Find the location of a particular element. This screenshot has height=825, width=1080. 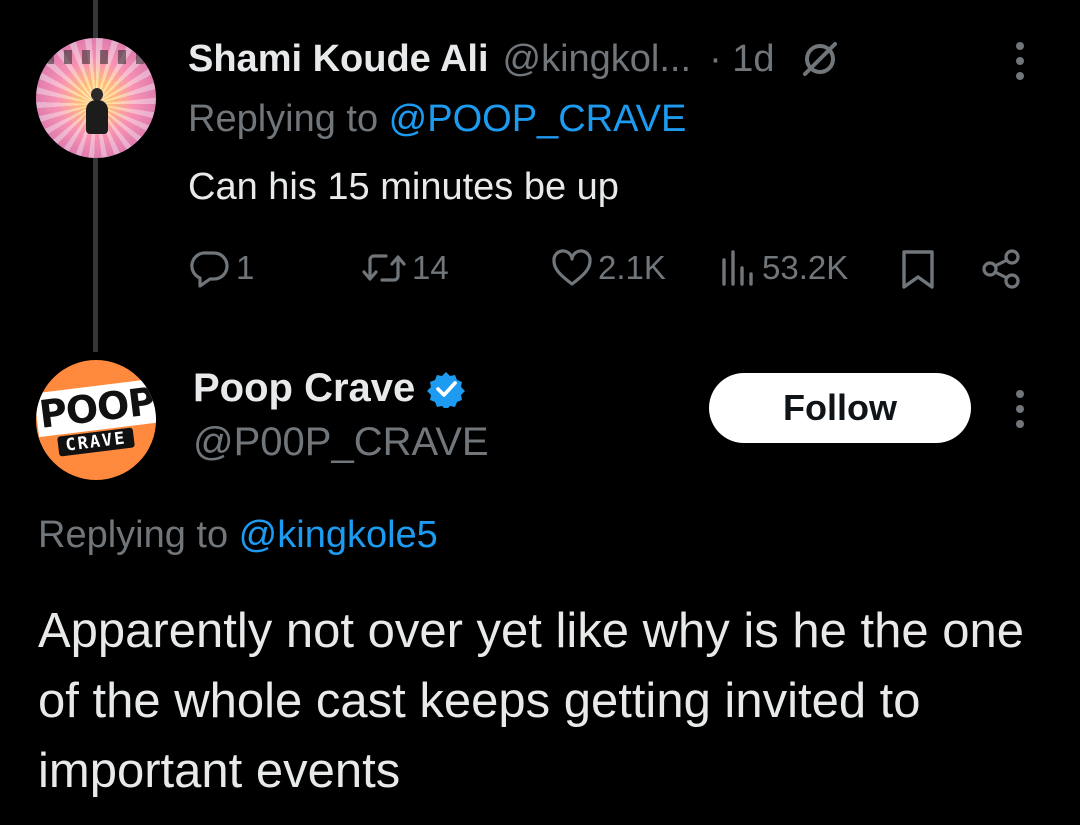

repost-action: 14 is located at coordinates (404, 268).